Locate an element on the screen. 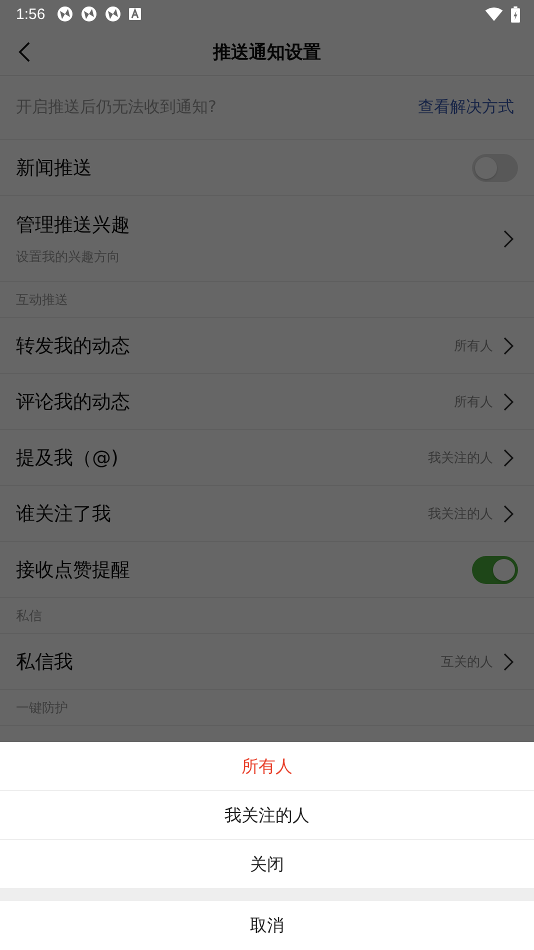 The image size is (534, 950). setting-label: 转发我的动态 is located at coordinates (73, 346).